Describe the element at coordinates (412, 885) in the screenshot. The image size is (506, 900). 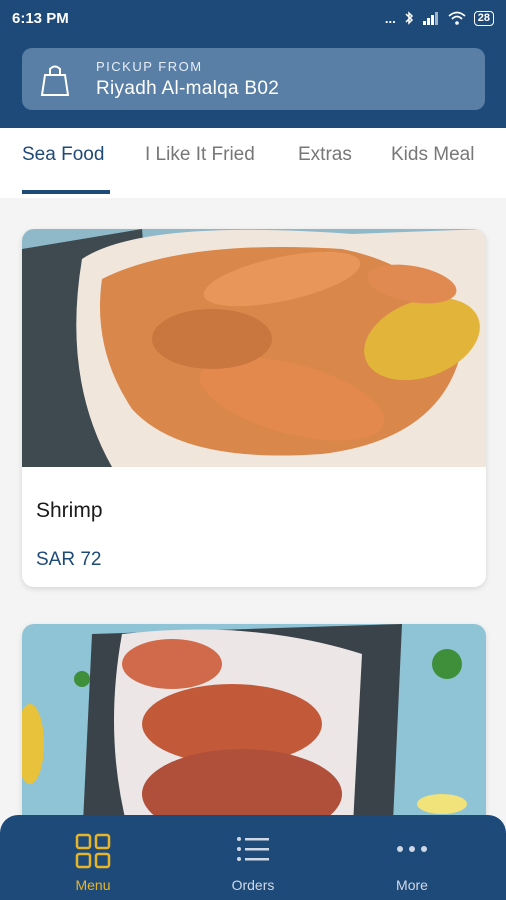
I see `nav-more-label: More` at that location.